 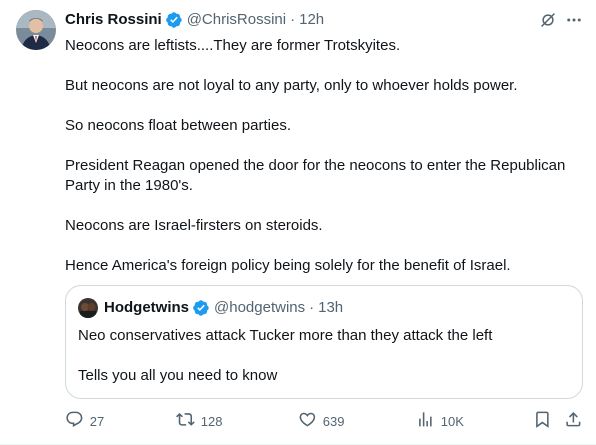 What do you see at coordinates (311, 20) in the screenshot?
I see `tweet-time: 12h` at bounding box center [311, 20].